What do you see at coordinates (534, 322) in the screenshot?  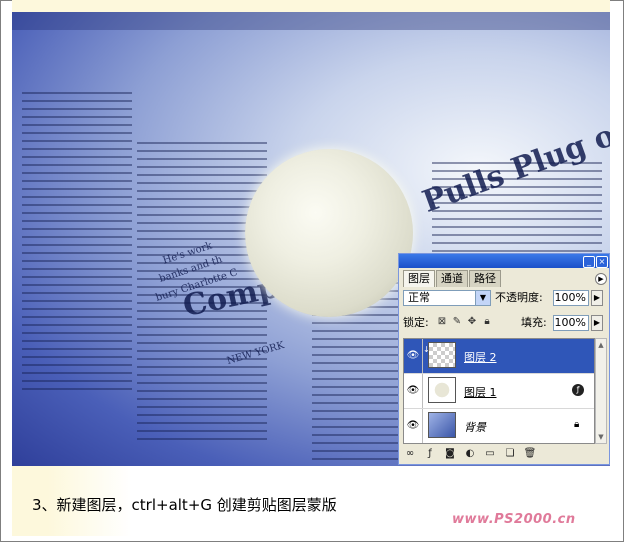 I see `fill-label: 填充:` at bounding box center [534, 322].